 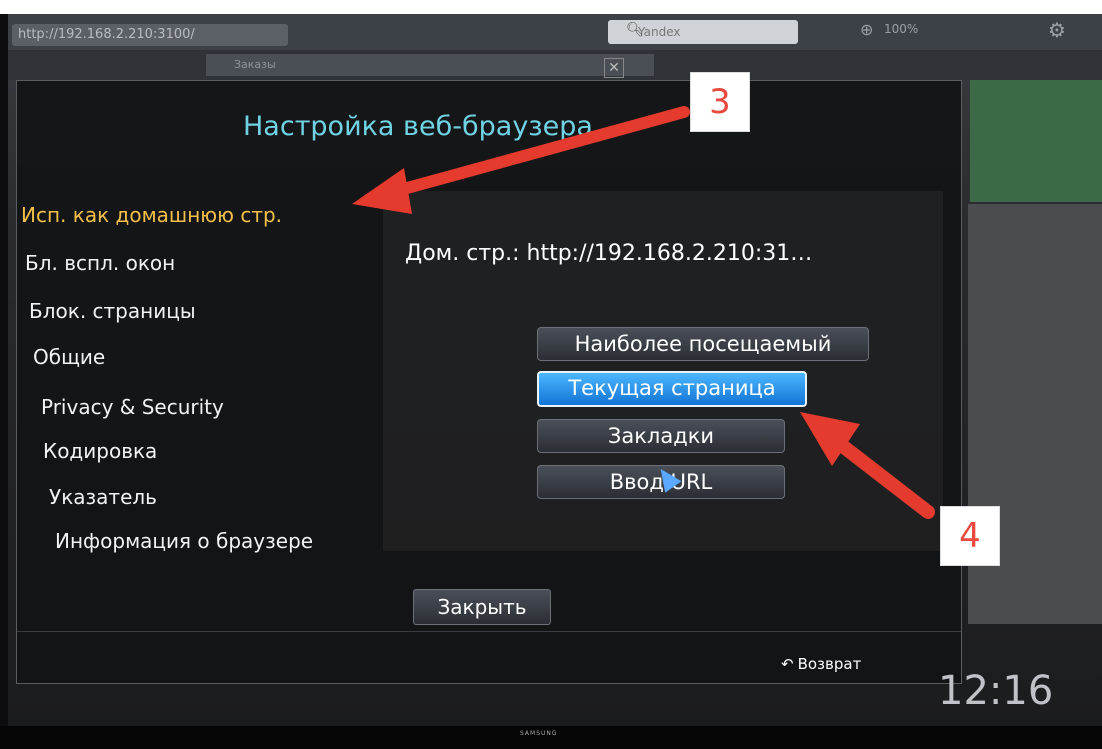 What do you see at coordinates (970, 536) in the screenshot?
I see `step4-label: 4` at bounding box center [970, 536].